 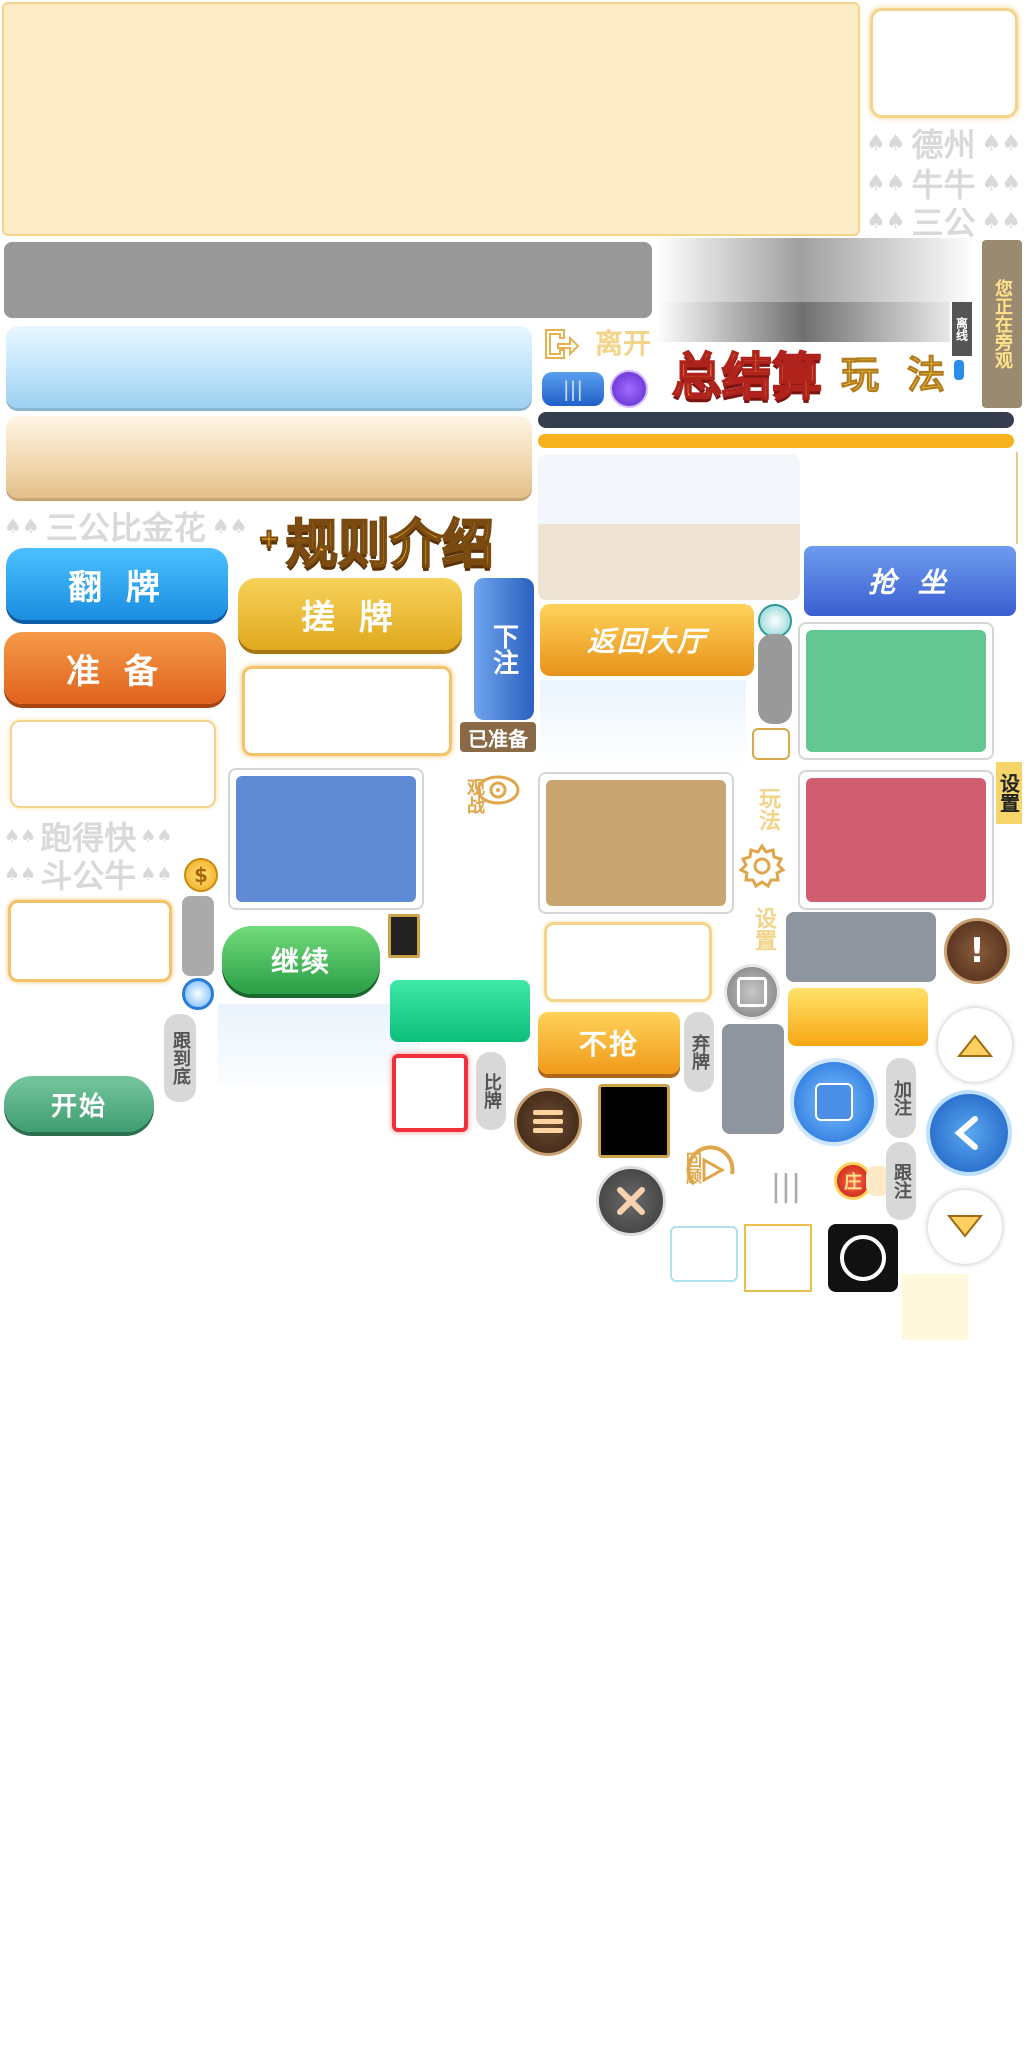 I want to click on settings-label-right: 设置, so click(x=1009, y=793).